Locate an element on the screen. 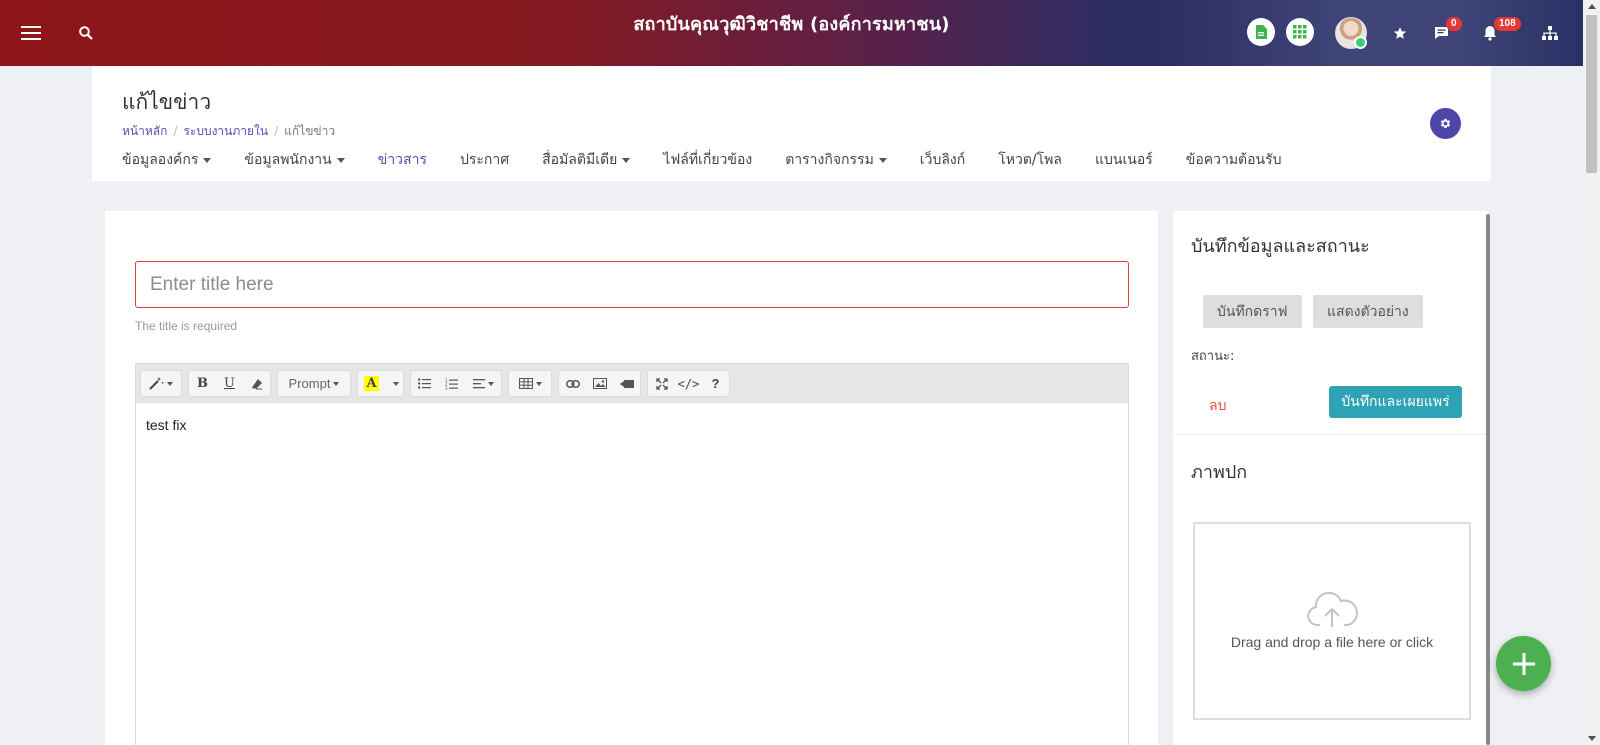  chat-badge: 0 is located at coordinates (1454, 24).